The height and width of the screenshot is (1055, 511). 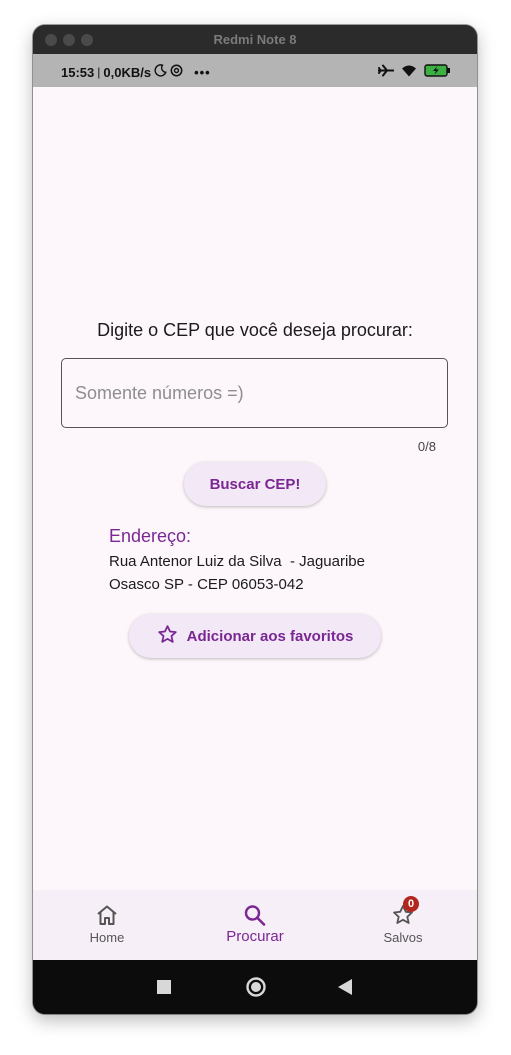 I want to click on status-net-speed: 0,0KB/s, so click(x=127, y=72).